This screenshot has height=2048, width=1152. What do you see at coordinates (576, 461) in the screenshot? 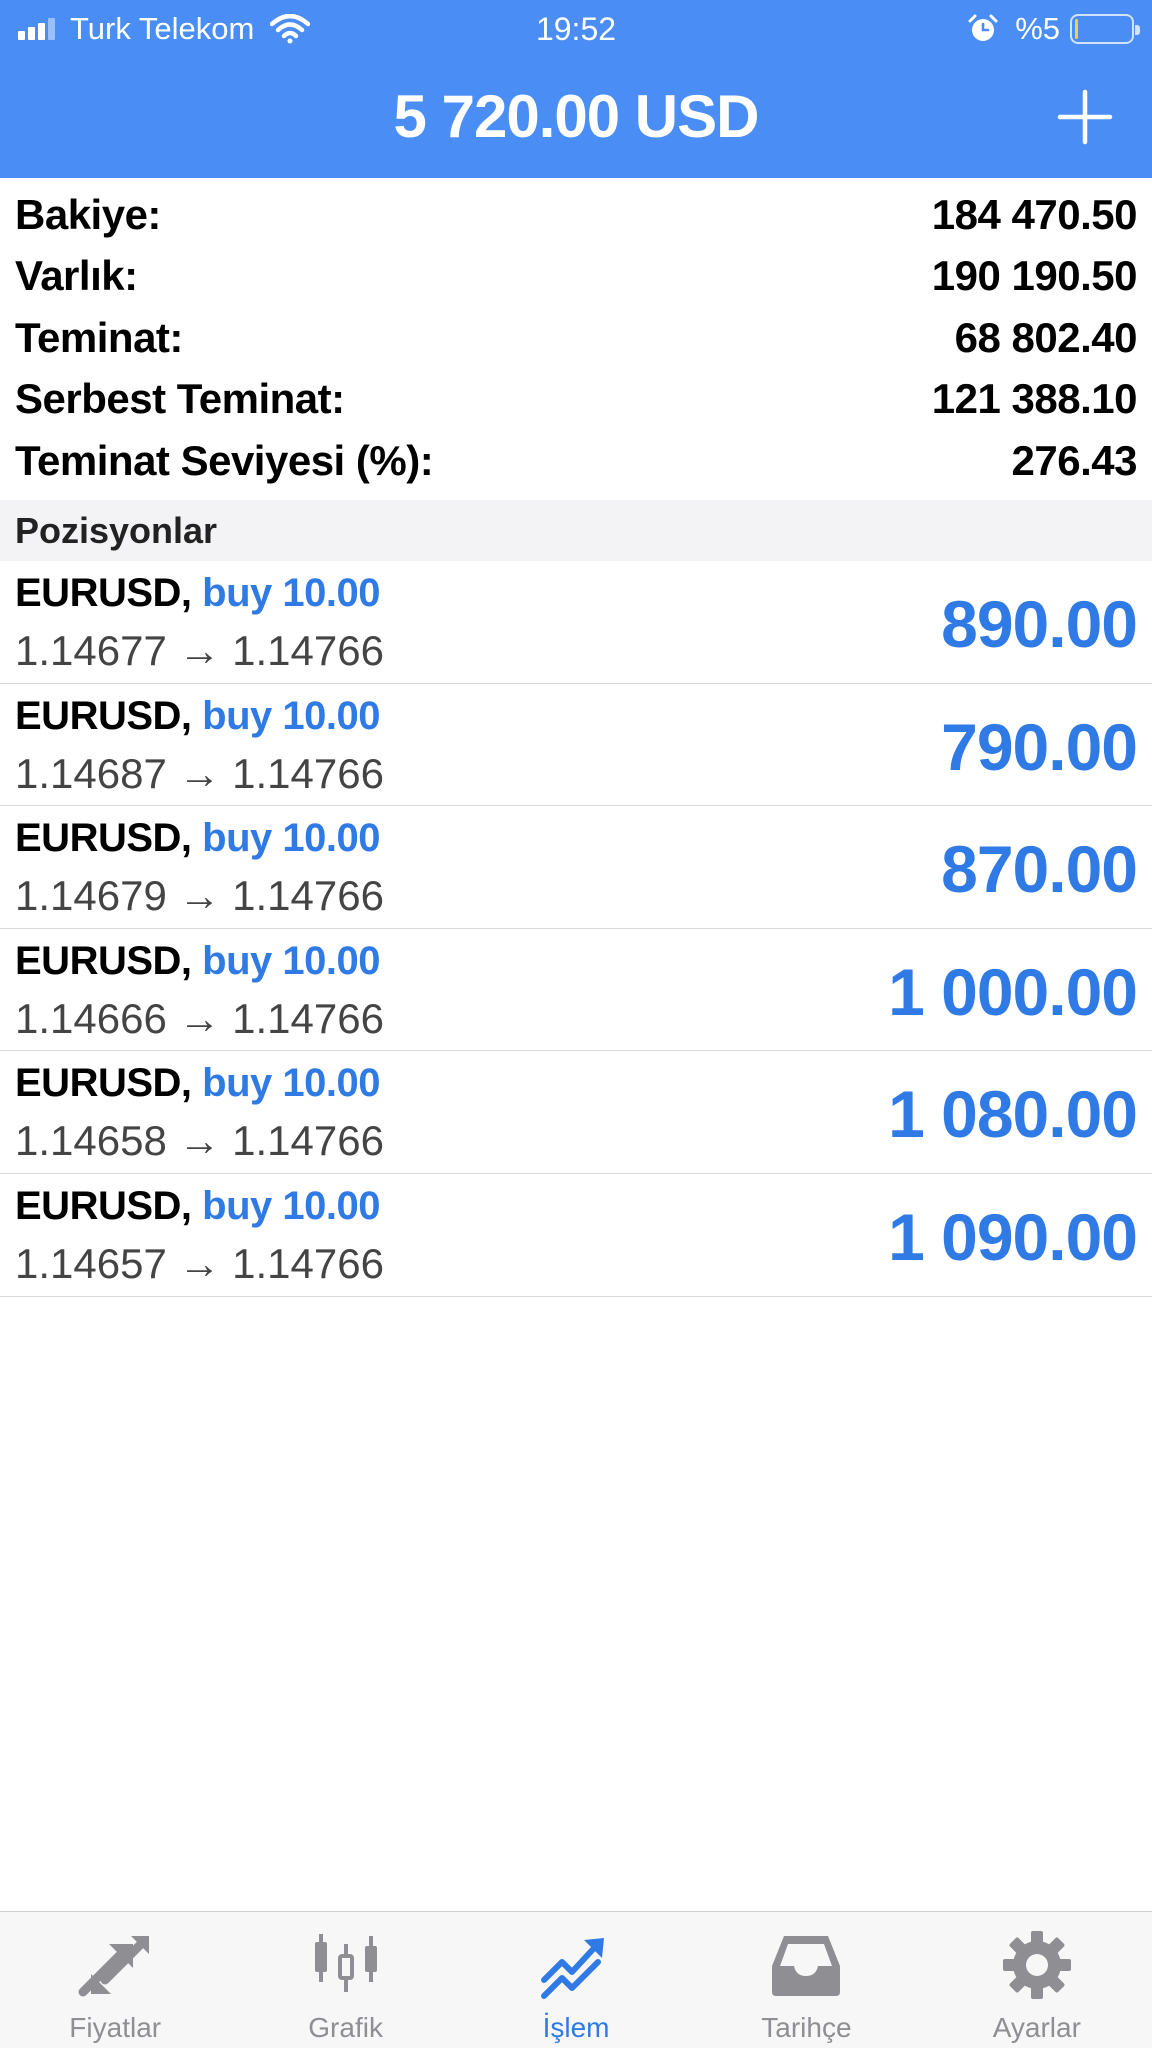
I see `summary-row-margin-level: Teminat Seviyesi (%): 276.43` at bounding box center [576, 461].